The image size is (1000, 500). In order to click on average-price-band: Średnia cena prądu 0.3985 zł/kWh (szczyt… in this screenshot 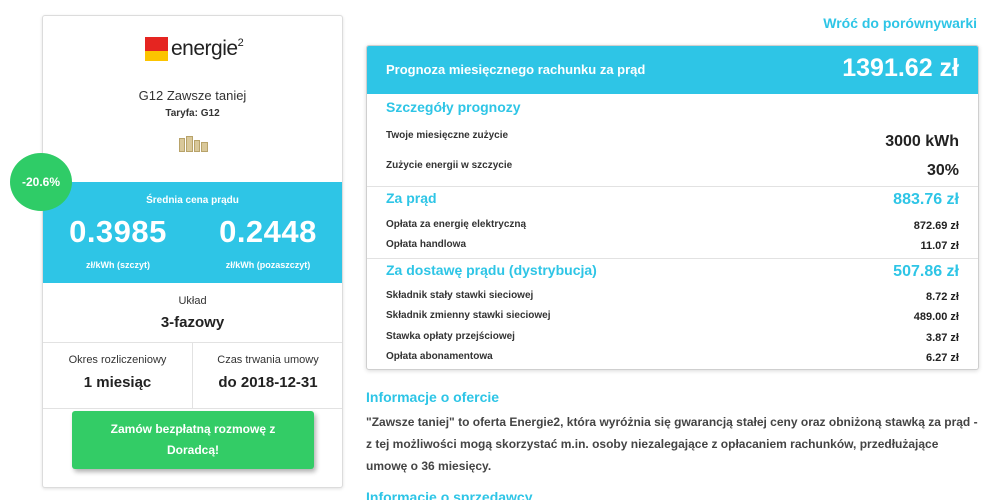, I will do `click(192, 232)`.